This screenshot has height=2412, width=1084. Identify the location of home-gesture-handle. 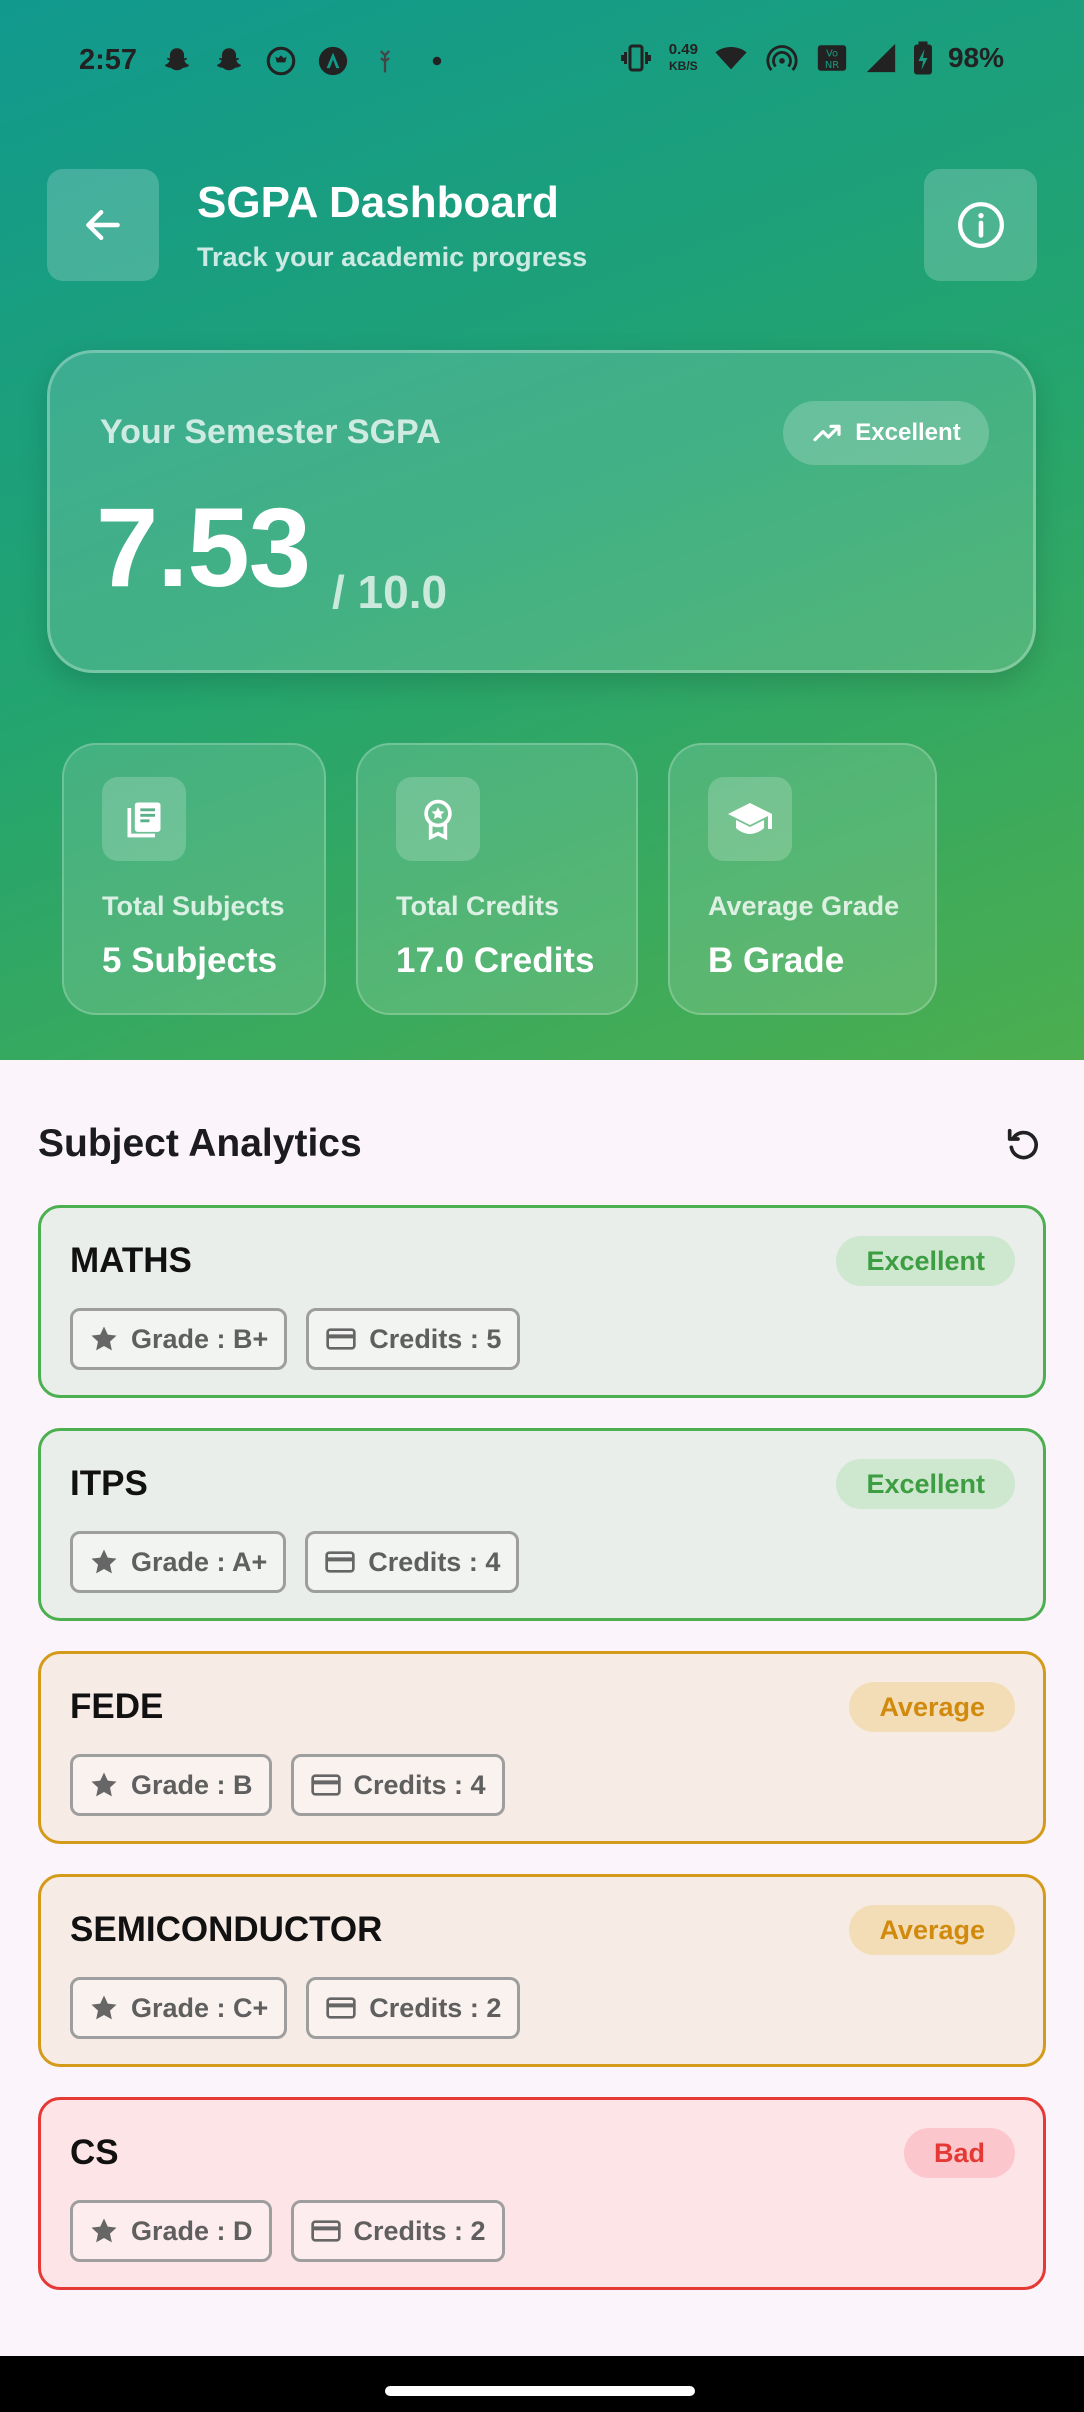
(540, 2391).